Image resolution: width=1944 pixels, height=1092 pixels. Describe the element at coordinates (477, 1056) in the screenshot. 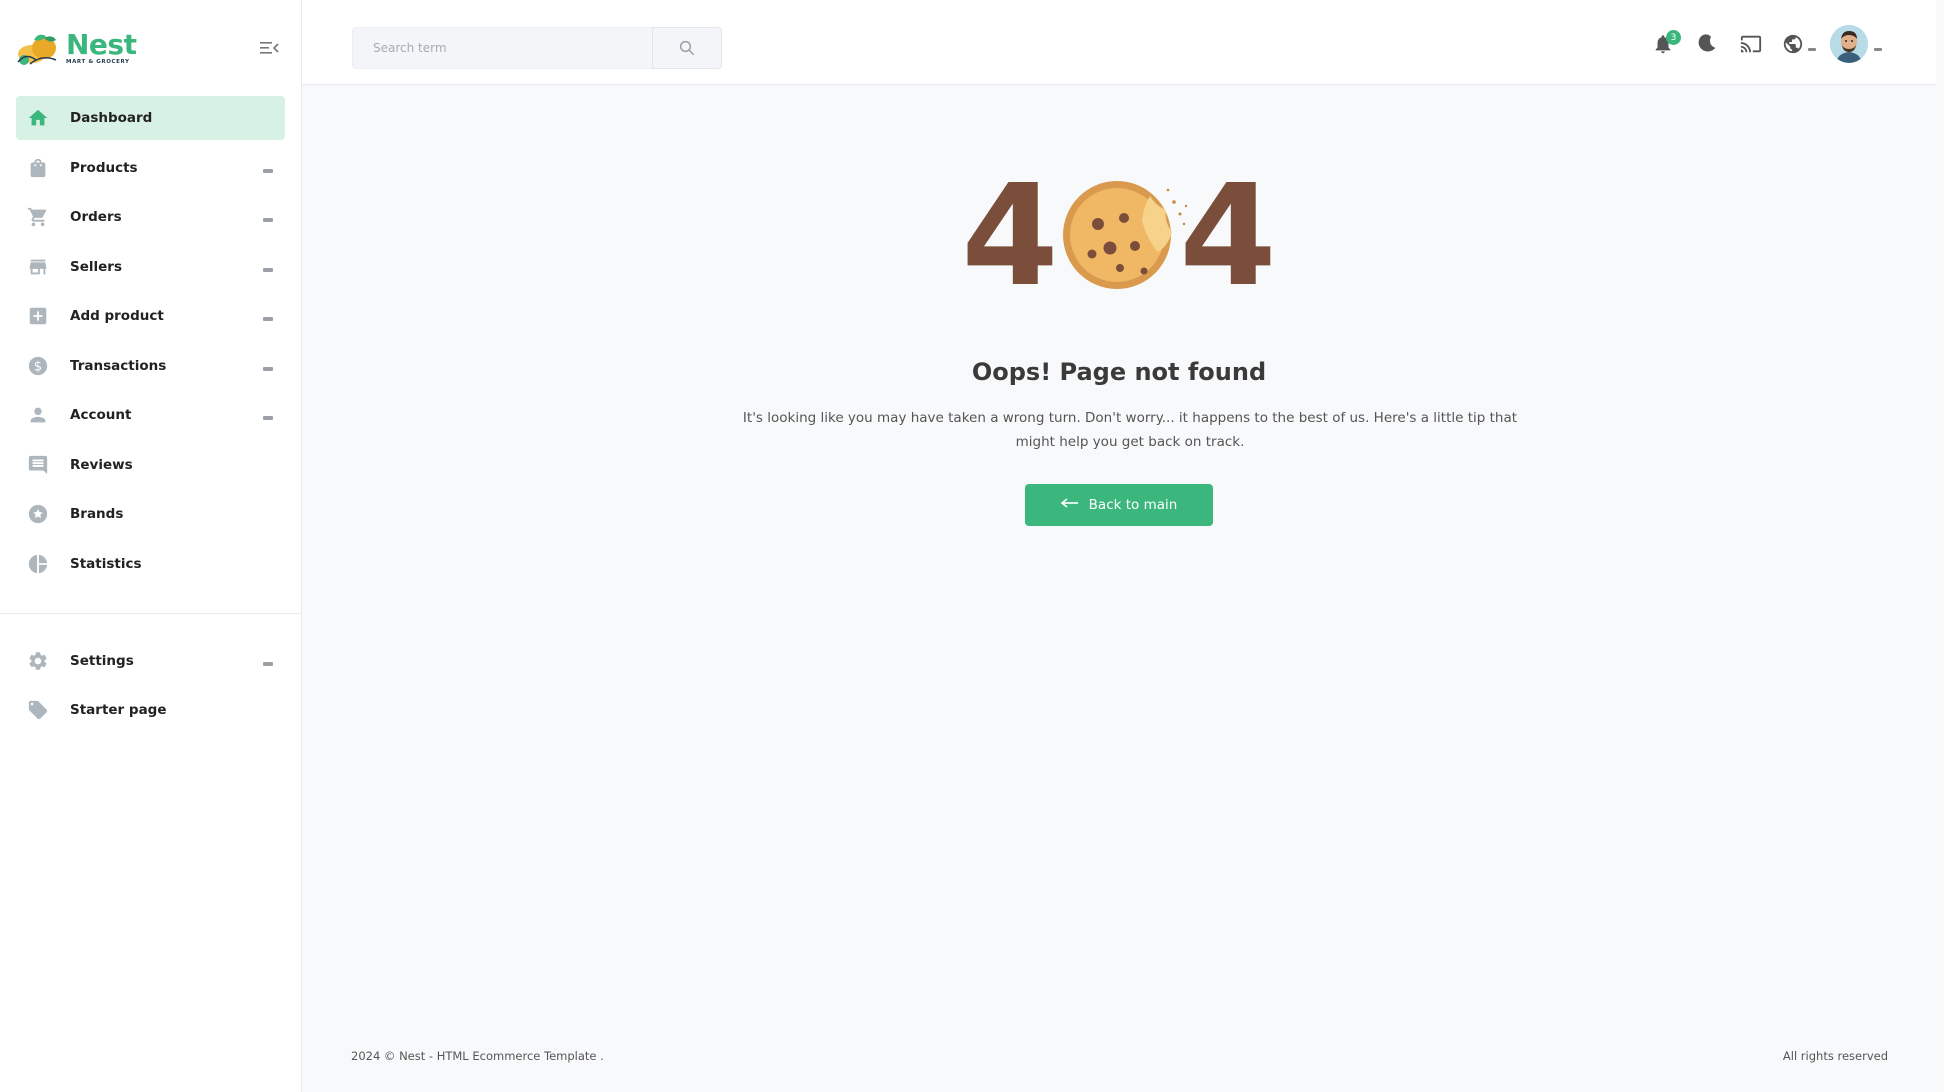

I see `footer-copyright: 2024 © Nest - HTML Ecommerce Template .` at that location.